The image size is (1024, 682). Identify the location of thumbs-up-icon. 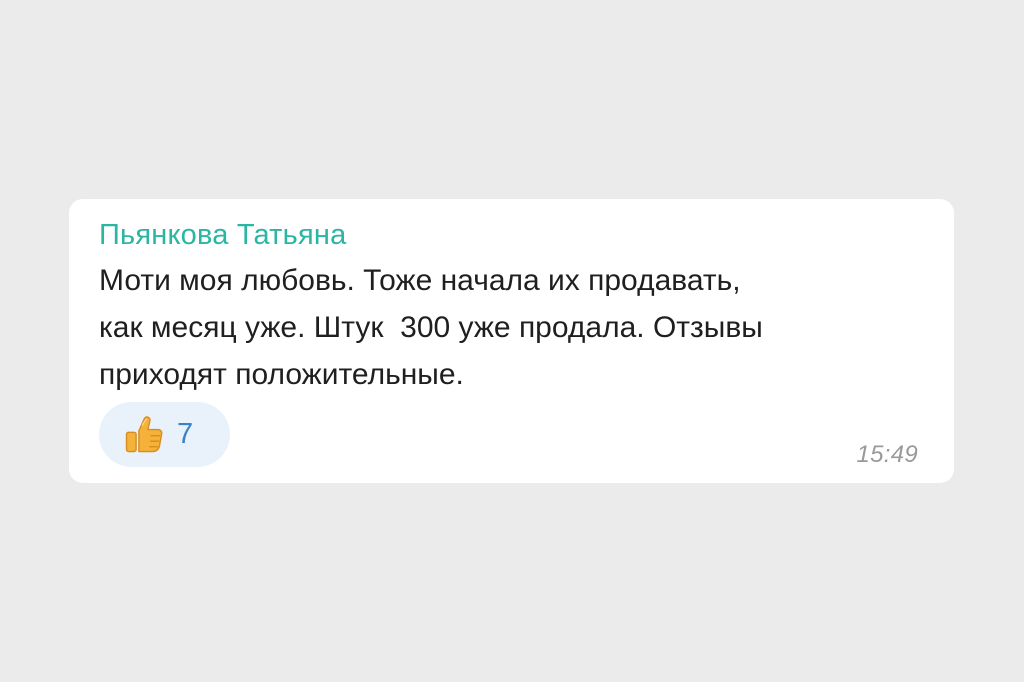
(144, 433).